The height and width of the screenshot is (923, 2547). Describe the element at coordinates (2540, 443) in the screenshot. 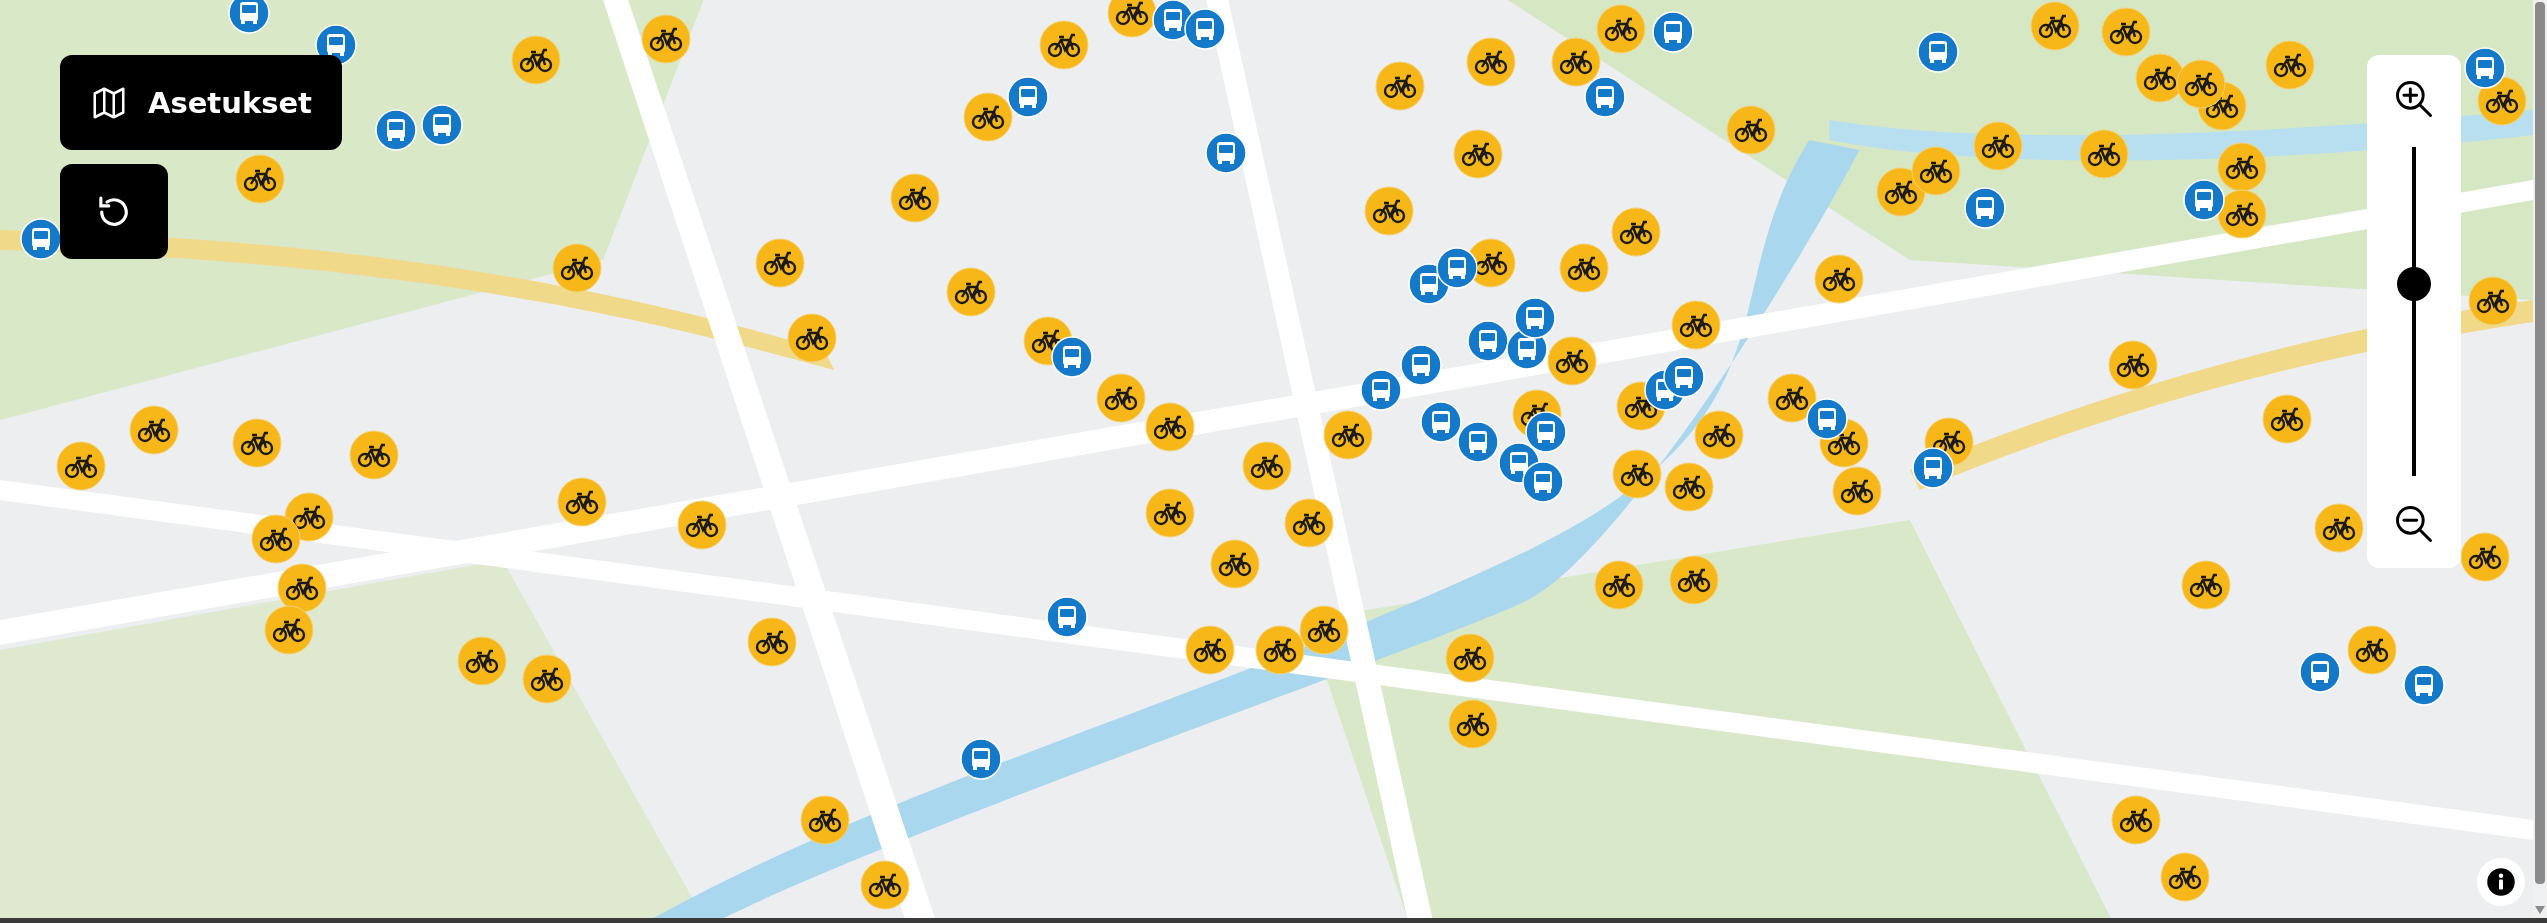

I see `scrollbar-thumb` at that location.